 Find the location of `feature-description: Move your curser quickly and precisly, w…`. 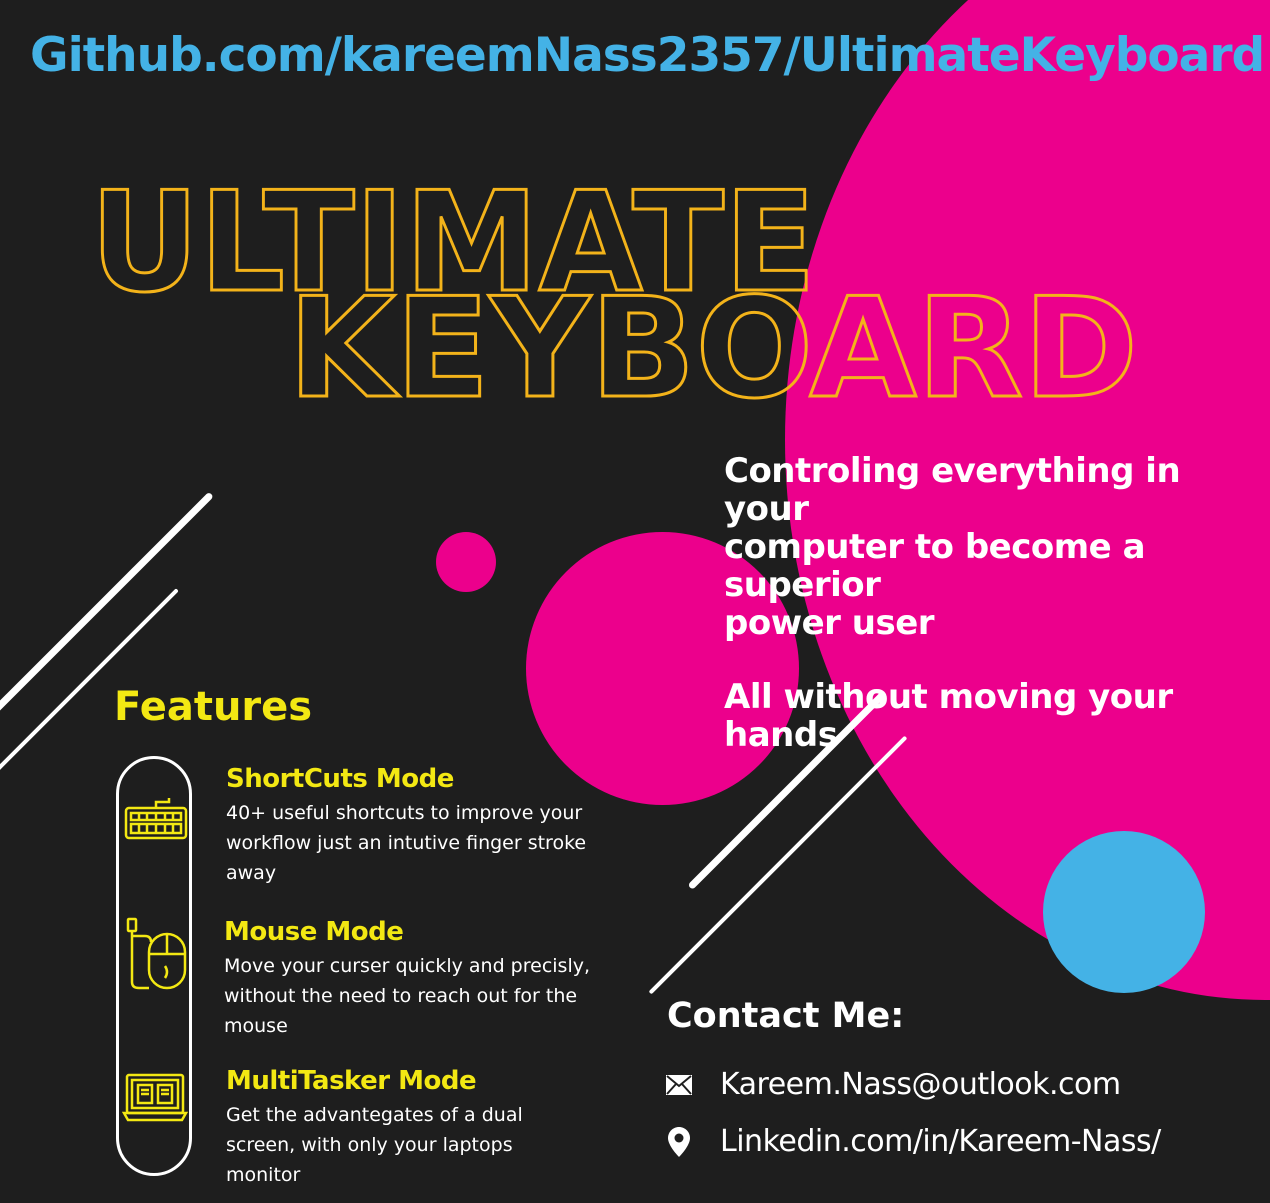

feature-description: Move your curser quickly and precisly, w… is located at coordinates (407, 996).